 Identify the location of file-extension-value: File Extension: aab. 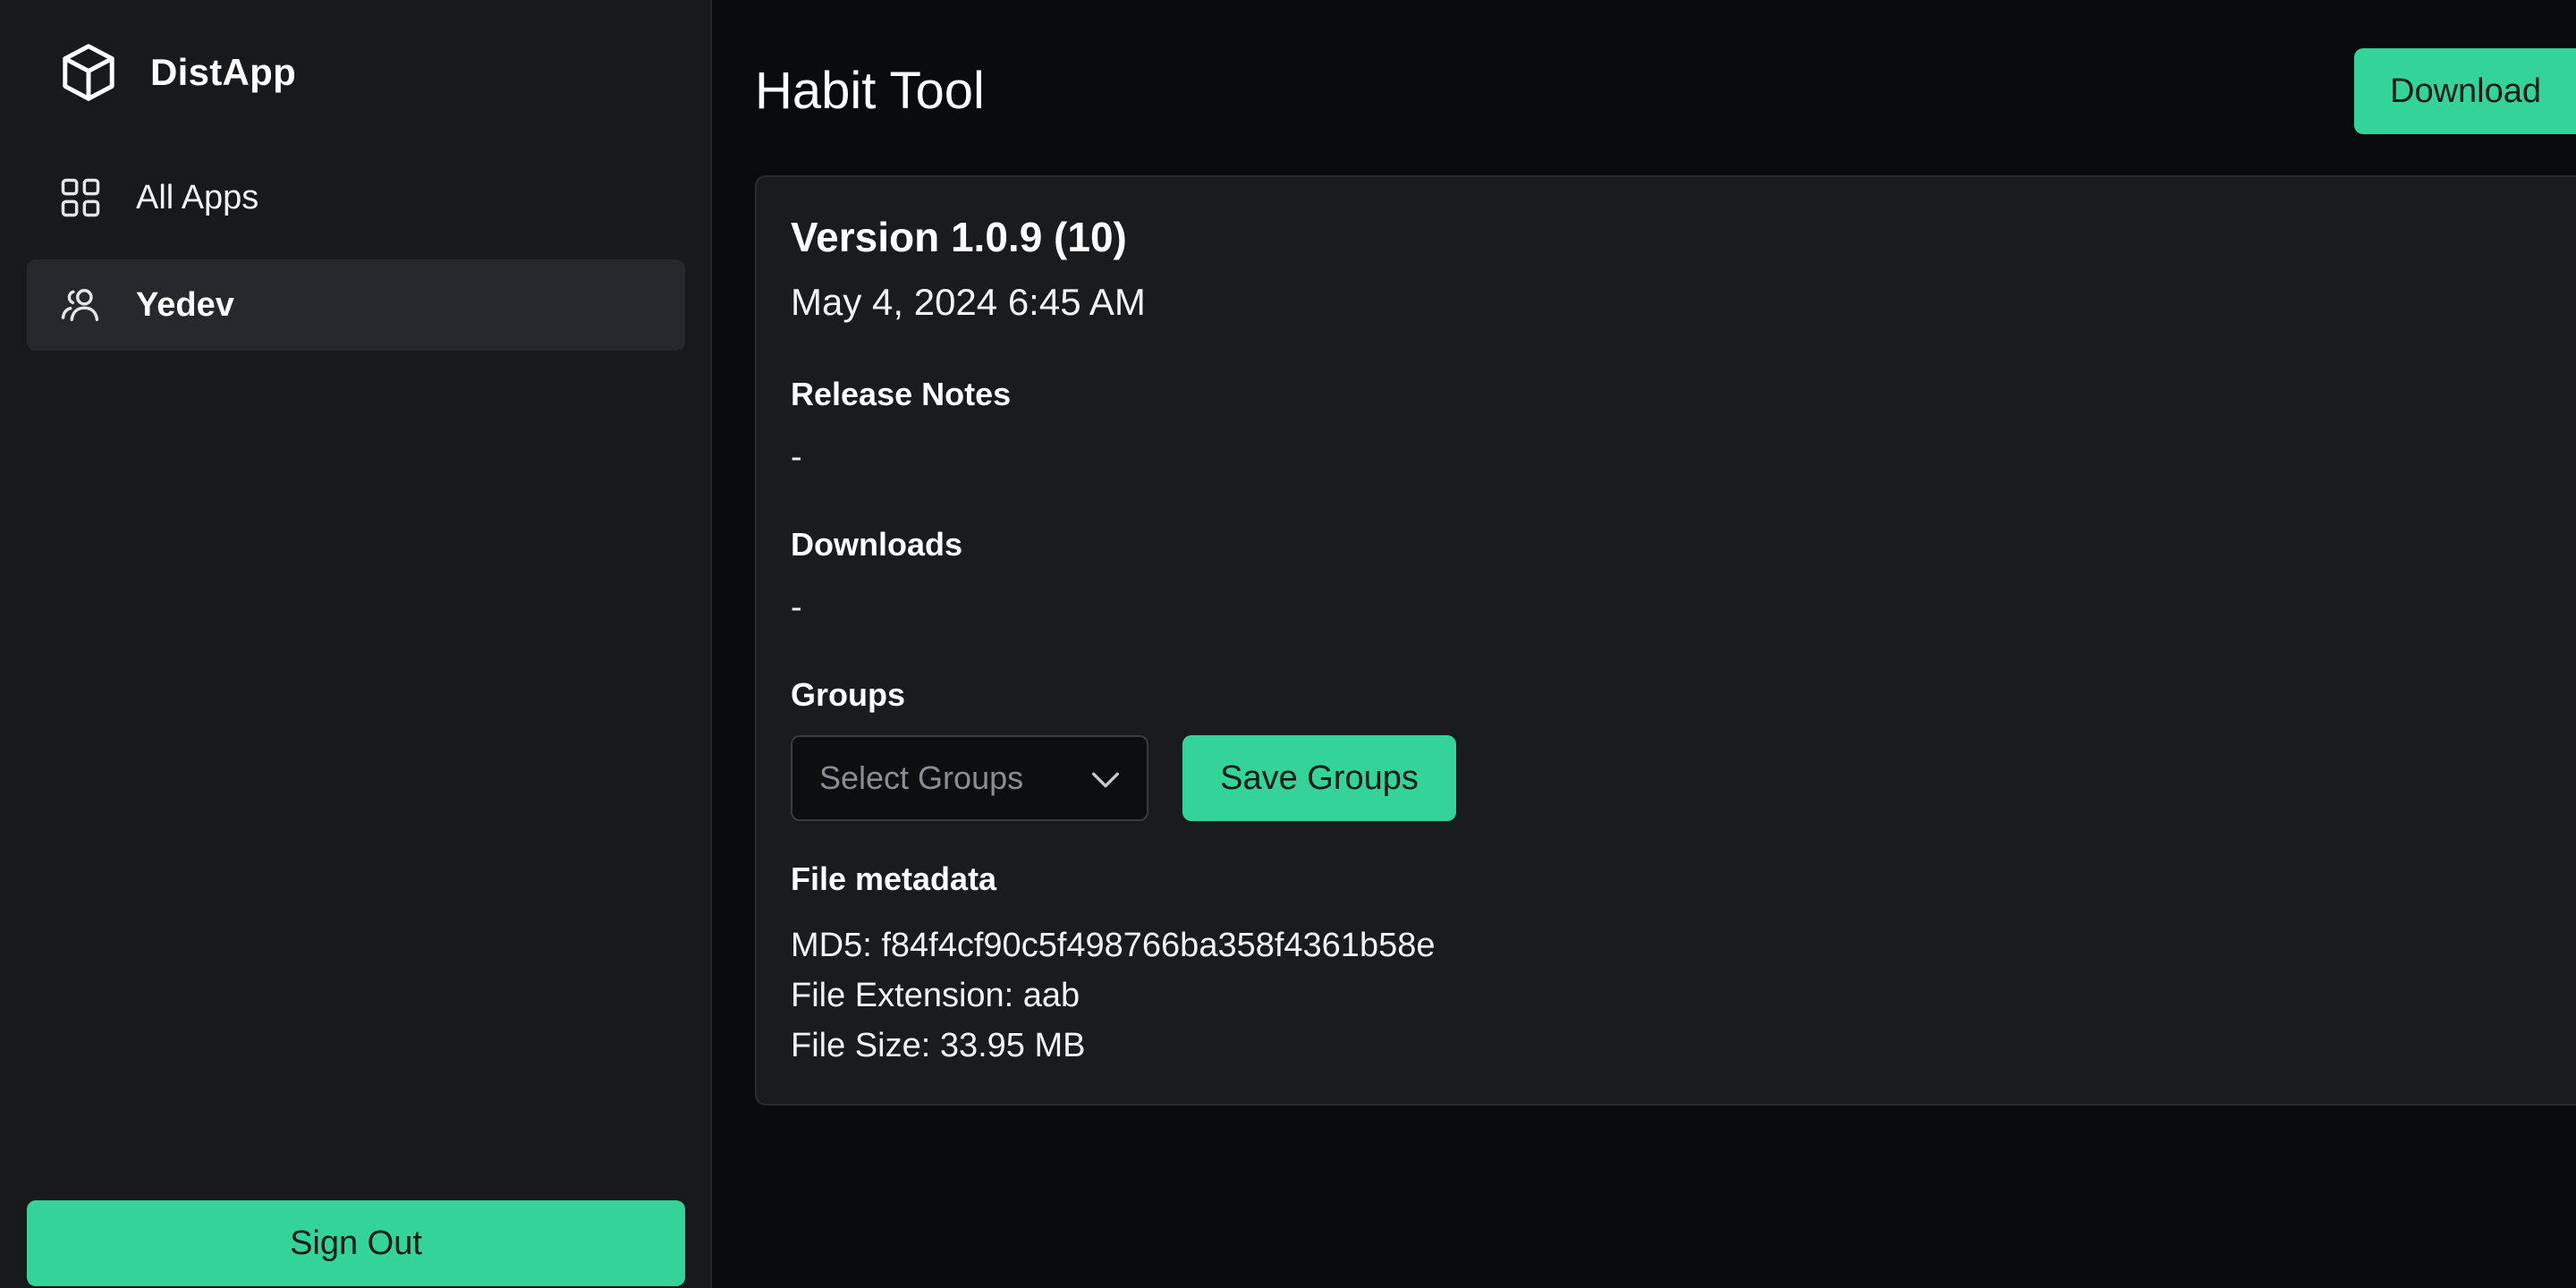
(935, 995).